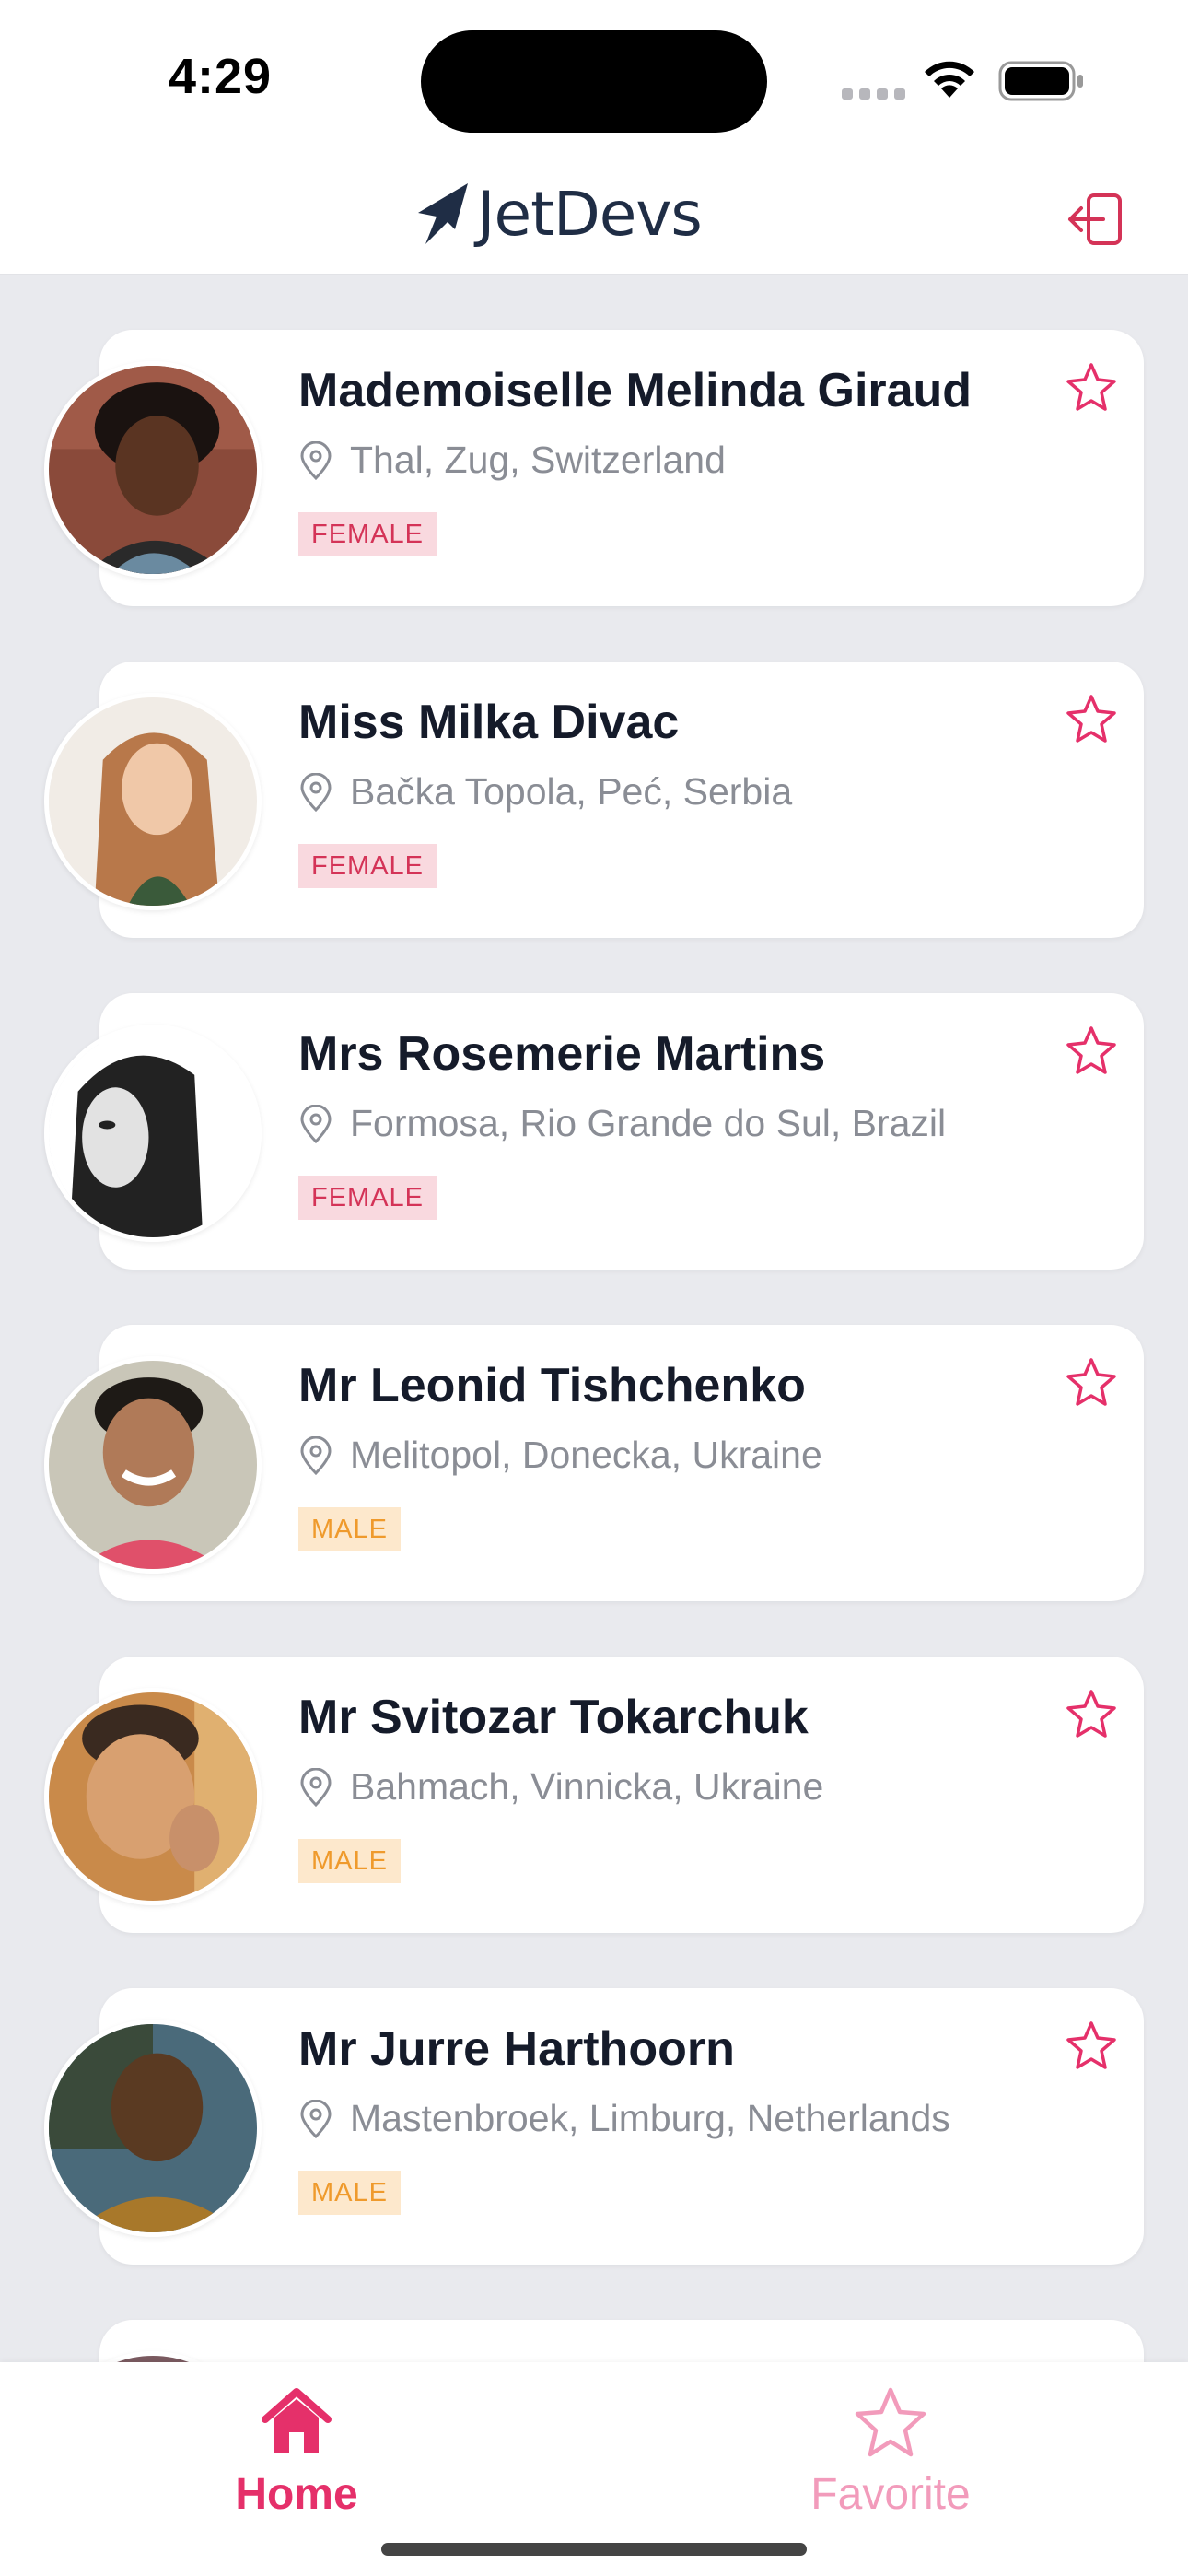  I want to click on user-name: Mr Jurre Harthoorn, so click(516, 2049).